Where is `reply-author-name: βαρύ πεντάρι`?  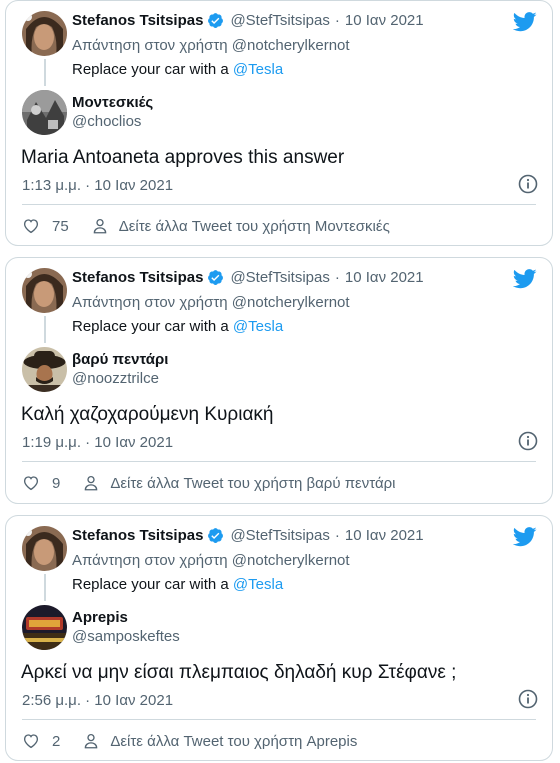
reply-author-name: βαρύ πεντάρι is located at coordinates (120, 359).